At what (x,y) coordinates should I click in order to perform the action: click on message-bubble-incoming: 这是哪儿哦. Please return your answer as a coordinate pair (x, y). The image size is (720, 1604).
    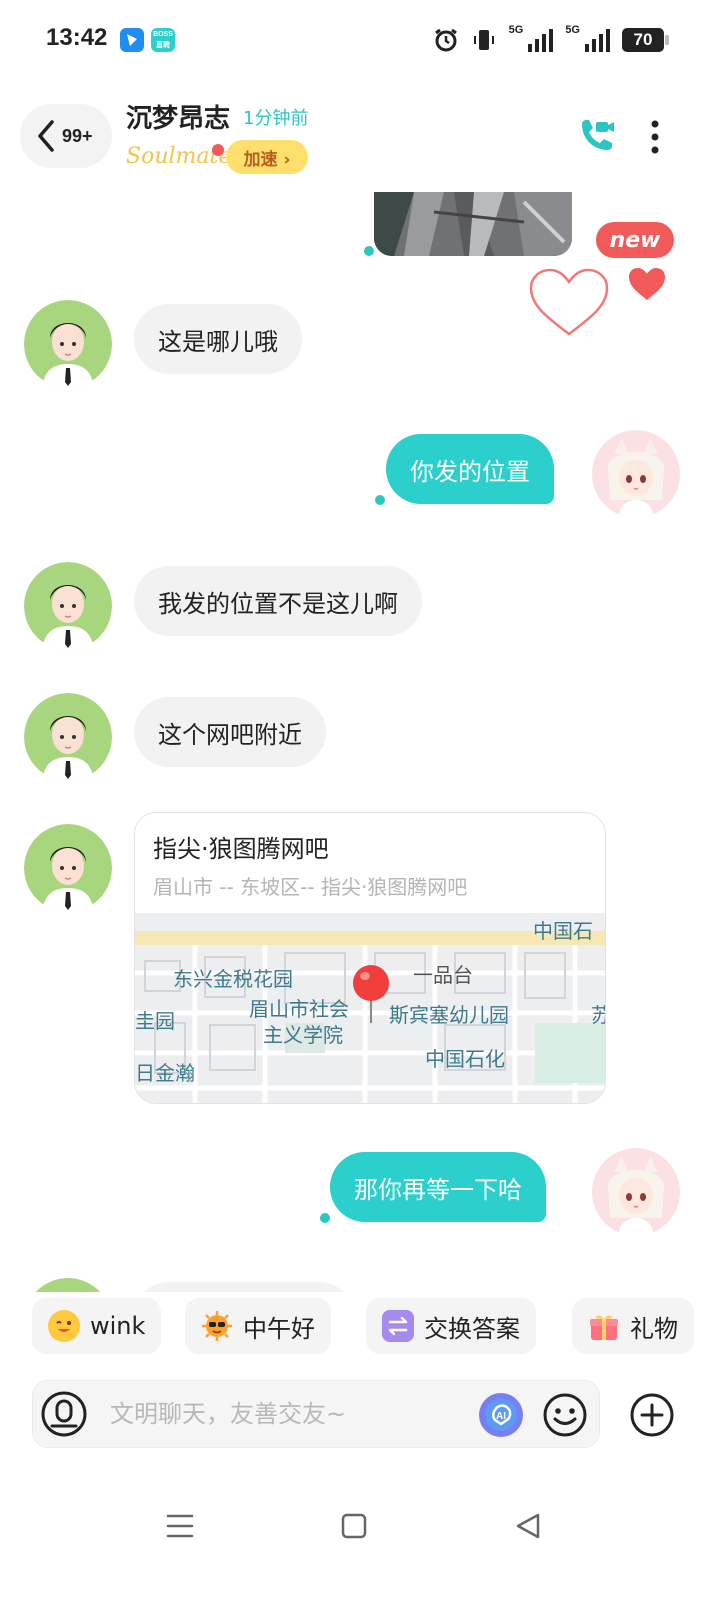
    Looking at the image, I should click on (218, 339).